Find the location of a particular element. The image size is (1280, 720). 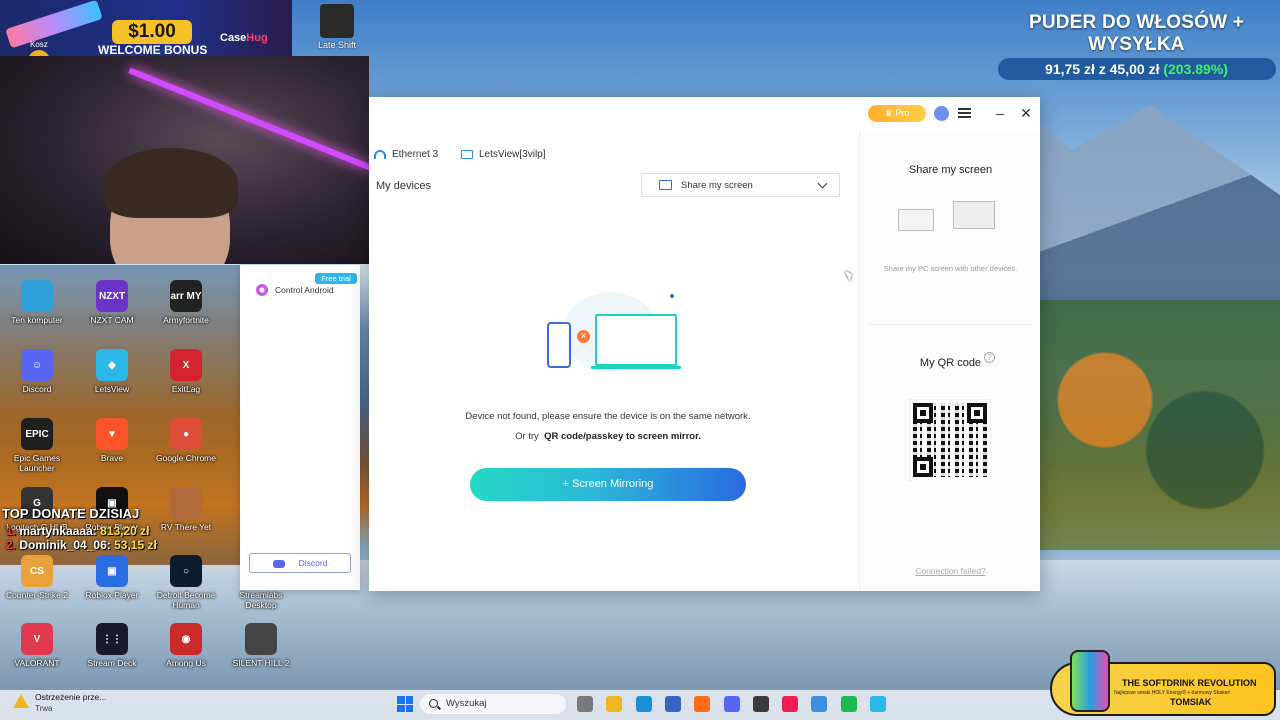

windows-start-icon is located at coordinates (405, 704).